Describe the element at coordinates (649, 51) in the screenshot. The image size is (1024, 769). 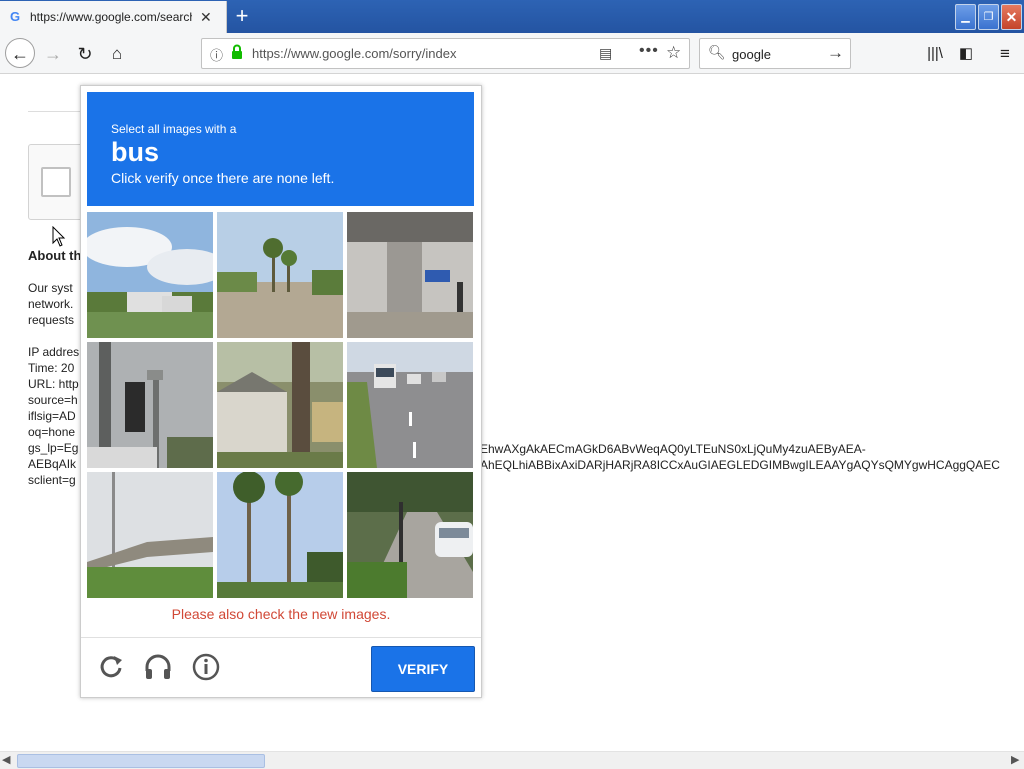
I see `more-icon: •••` at that location.